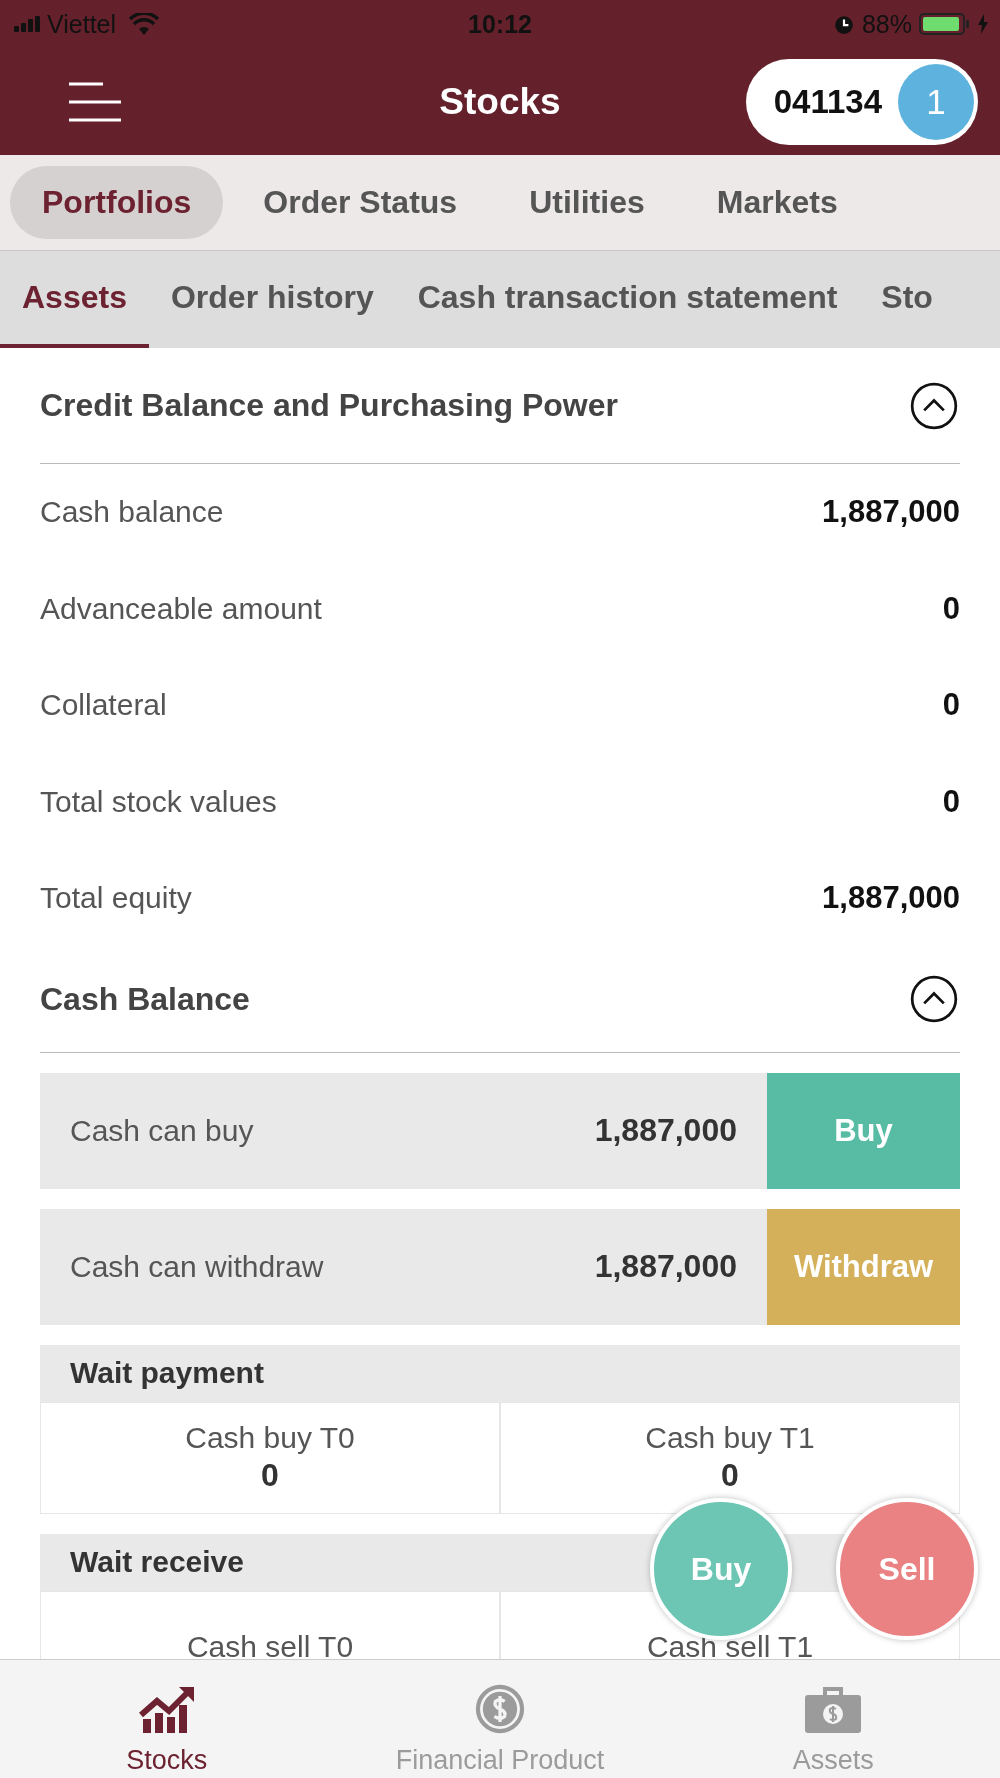 The height and width of the screenshot is (1778, 1000). Describe the element at coordinates (117, 202) in the screenshot. I see `tab: Portfolios` at that location.